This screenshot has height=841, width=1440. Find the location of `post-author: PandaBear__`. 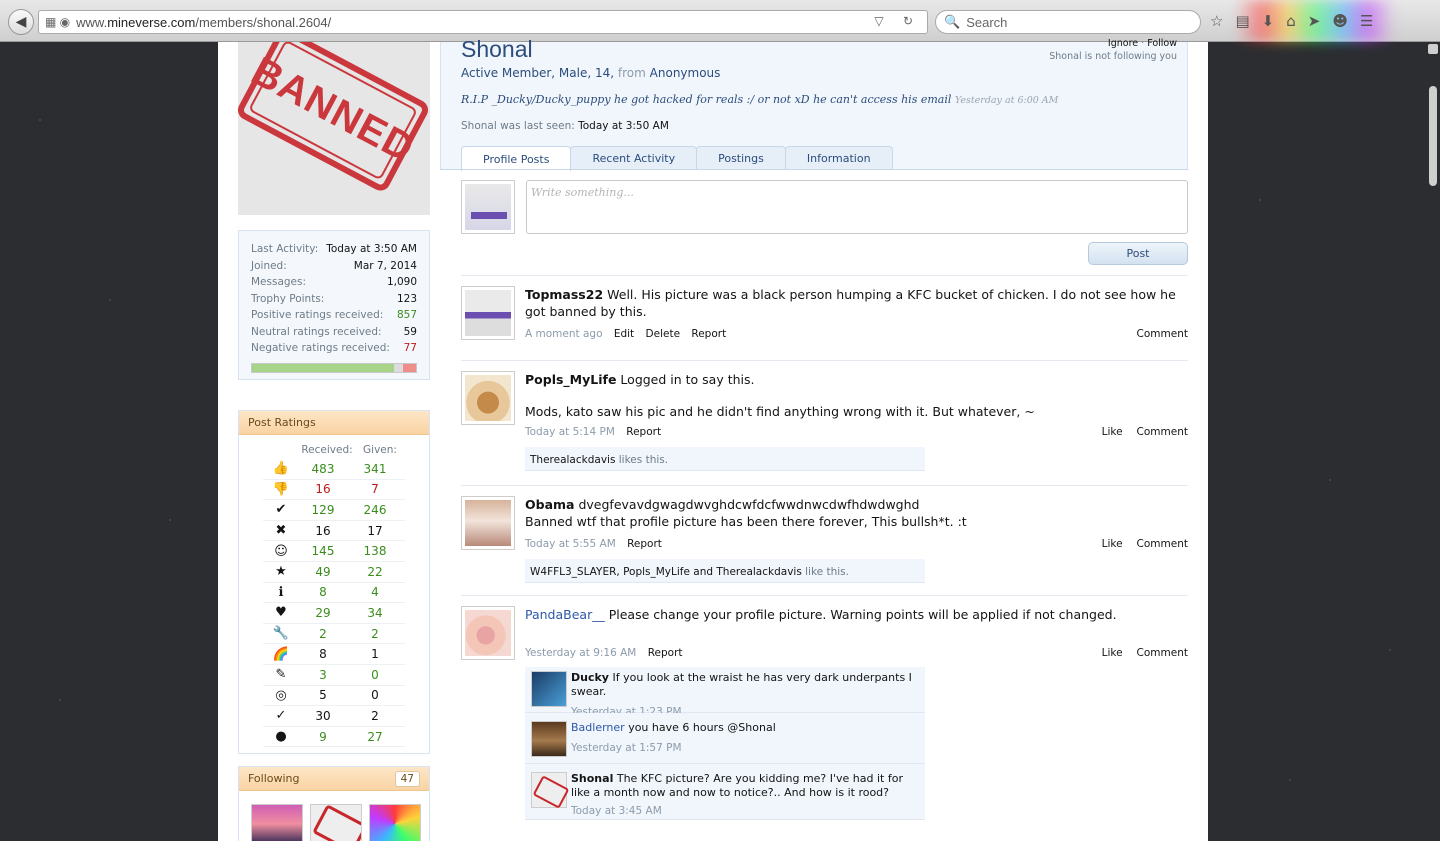

post-author: PandaBear__ is located at coordinates (565, 614).